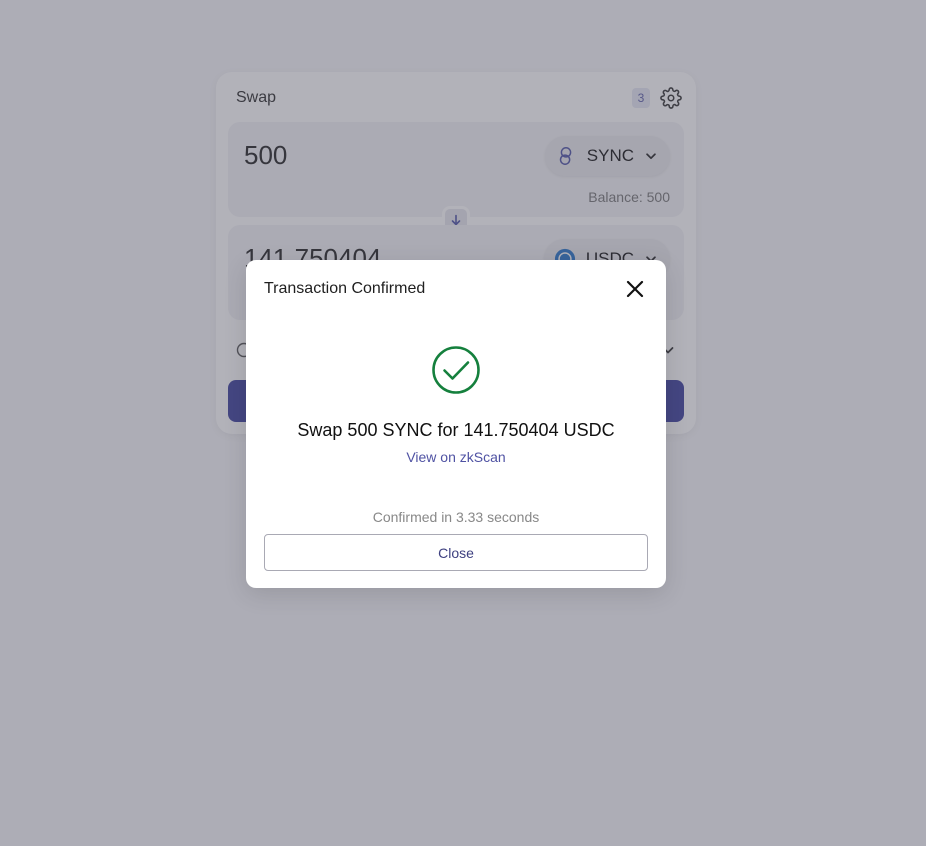 This screenshot has height=846, width=926. I want to click on swap-summary: Swap 500 SYNC for 141.750404 USDC, so click(456, 430).